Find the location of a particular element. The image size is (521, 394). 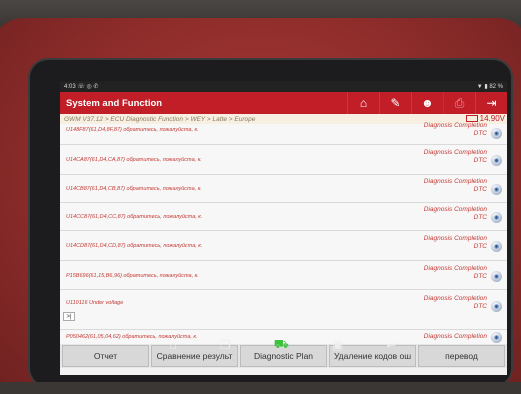

home-icon: ⌂ is located at coordinates (363, 103).